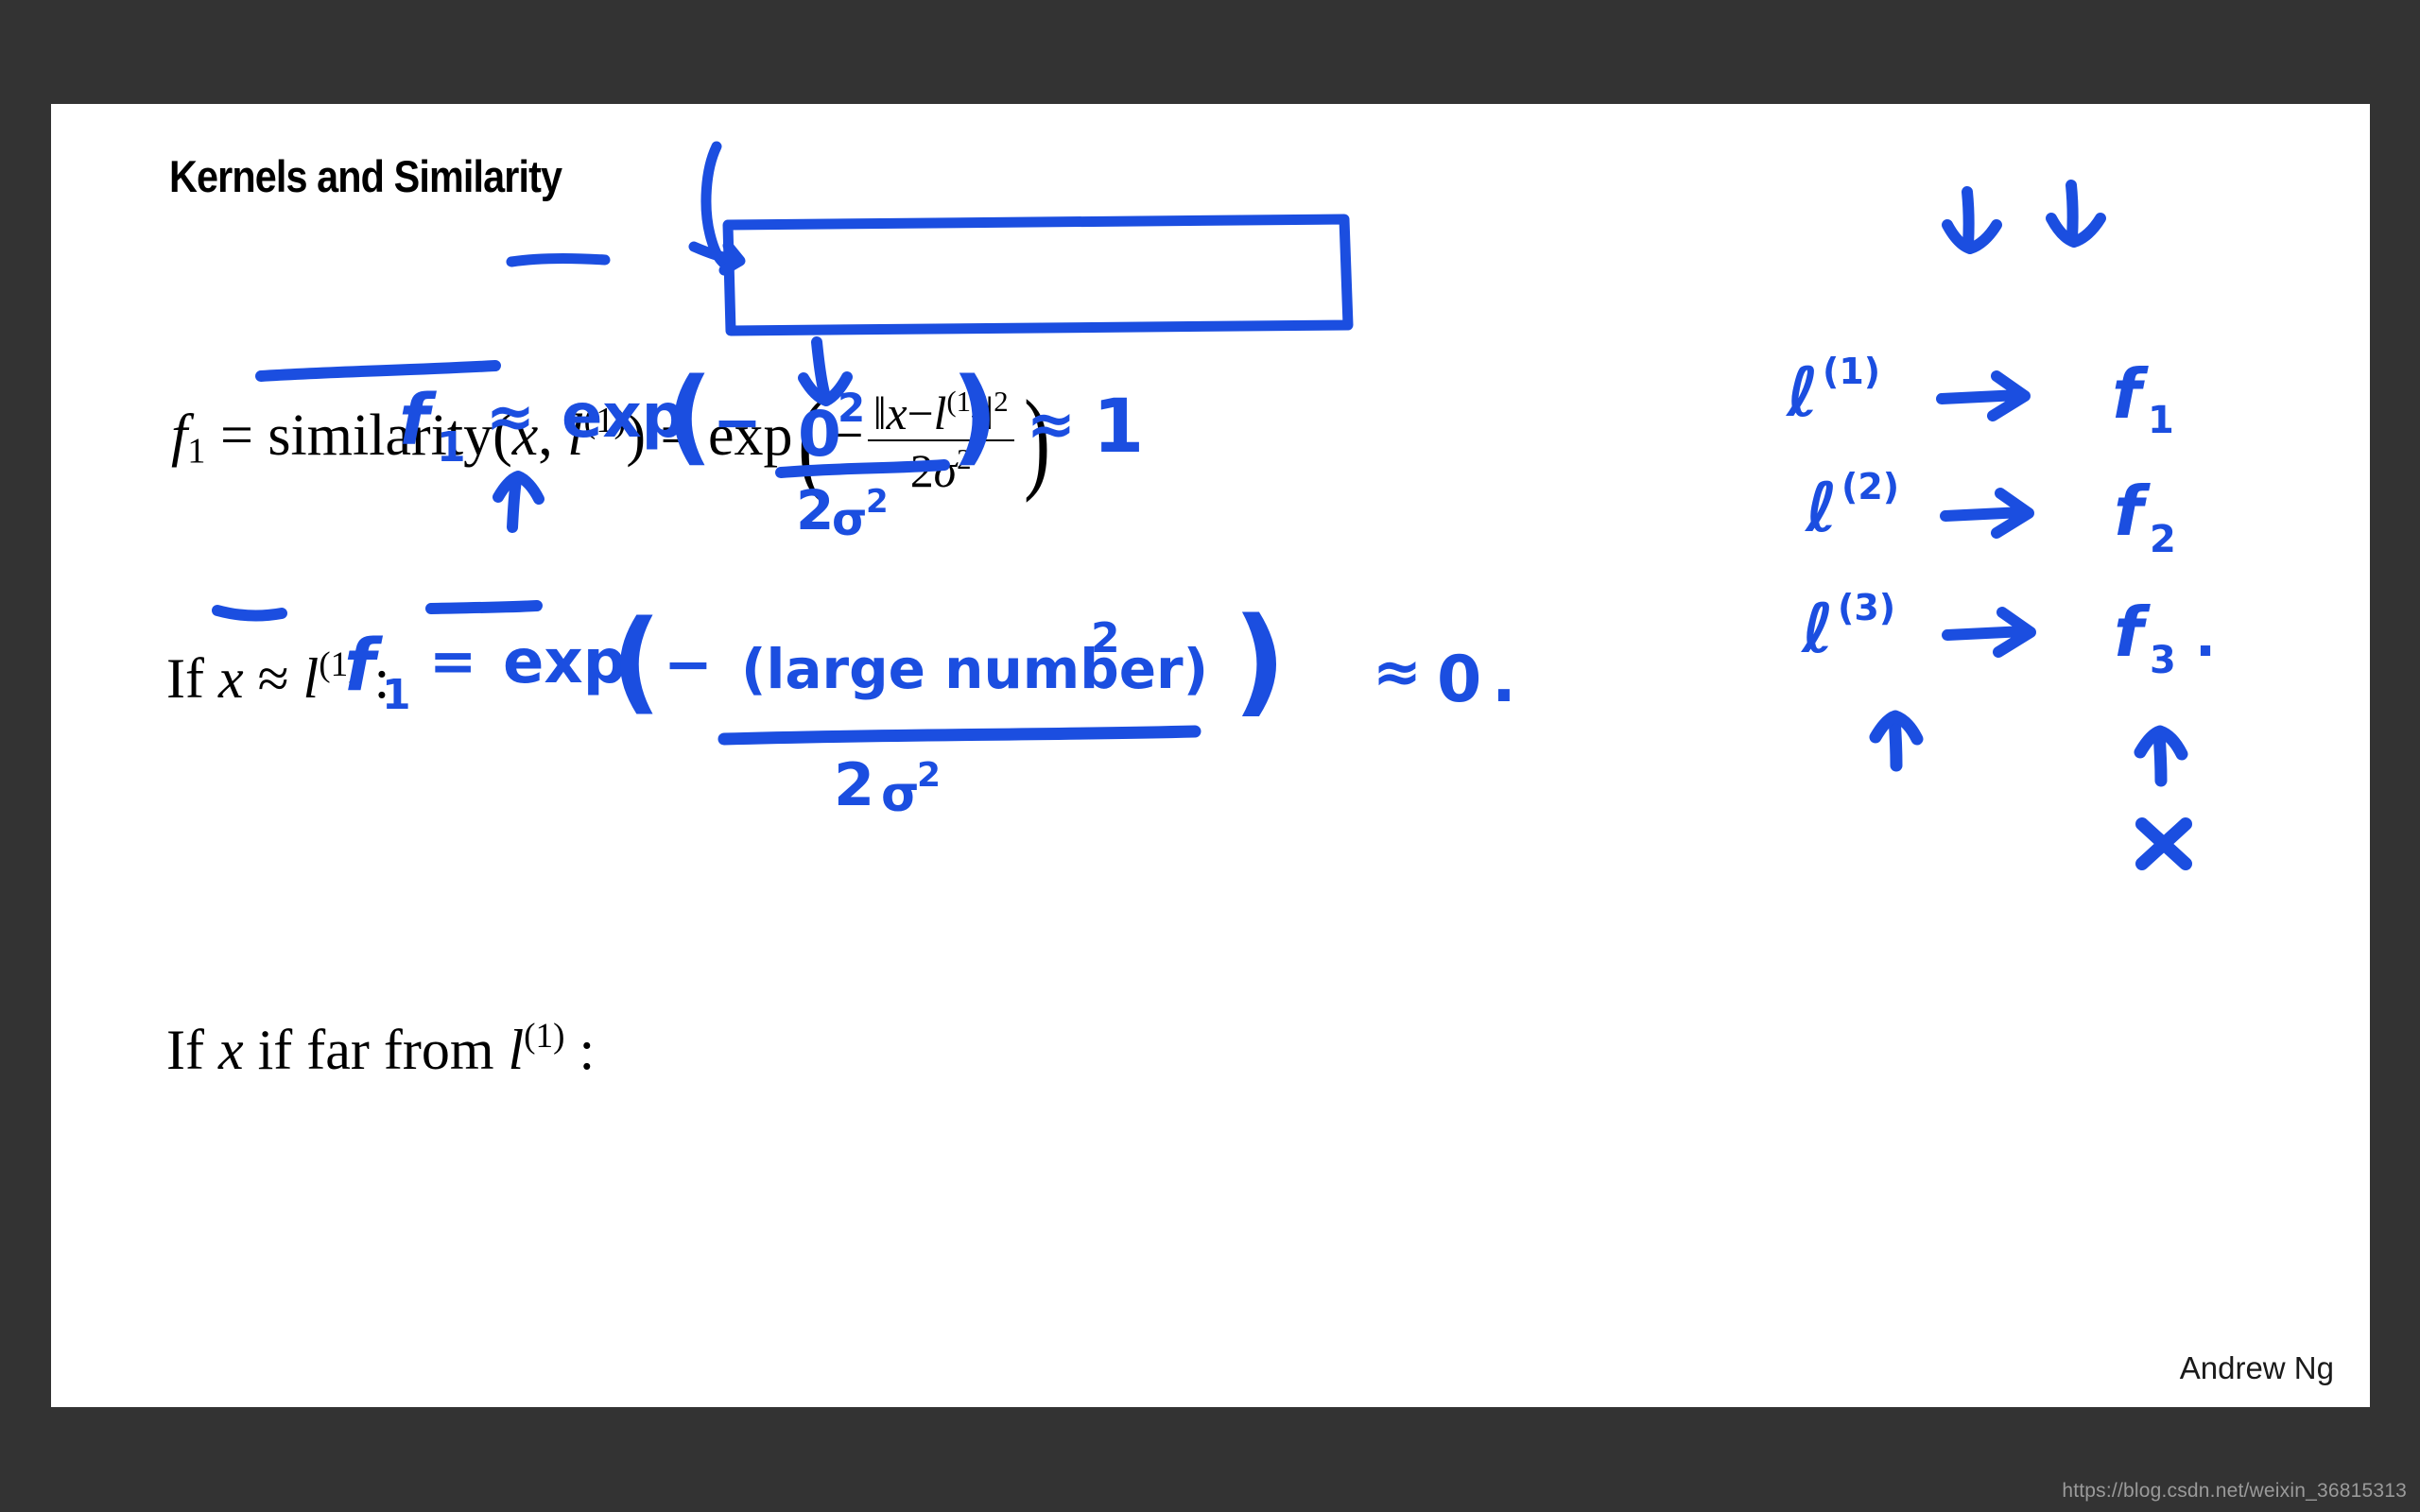 The height and width of the screenshot is (1512, 2420). Describe the element at coordinates (587, 1050) in the screenshot. I see `colon-2: :` at that location.